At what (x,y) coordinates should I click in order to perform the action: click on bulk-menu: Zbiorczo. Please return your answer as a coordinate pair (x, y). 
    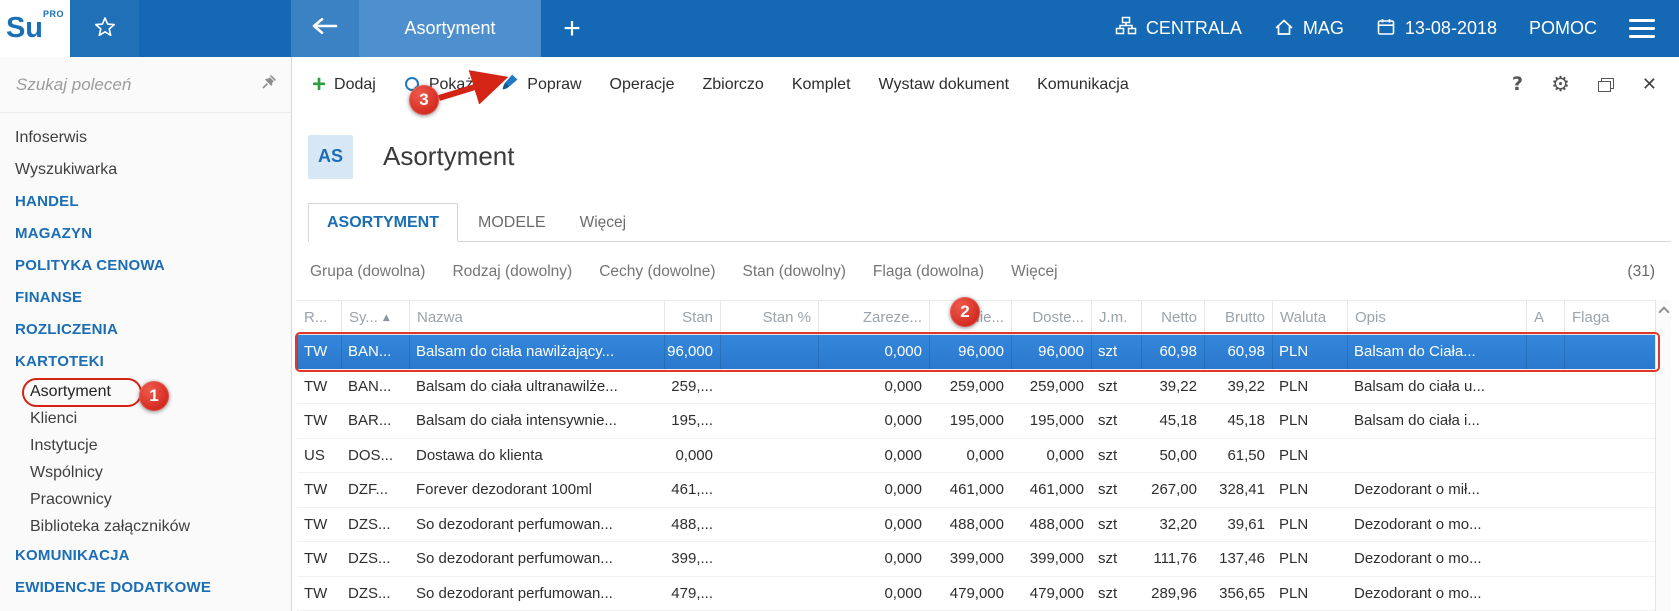
    Looking at the image, I should click on (732, 85).